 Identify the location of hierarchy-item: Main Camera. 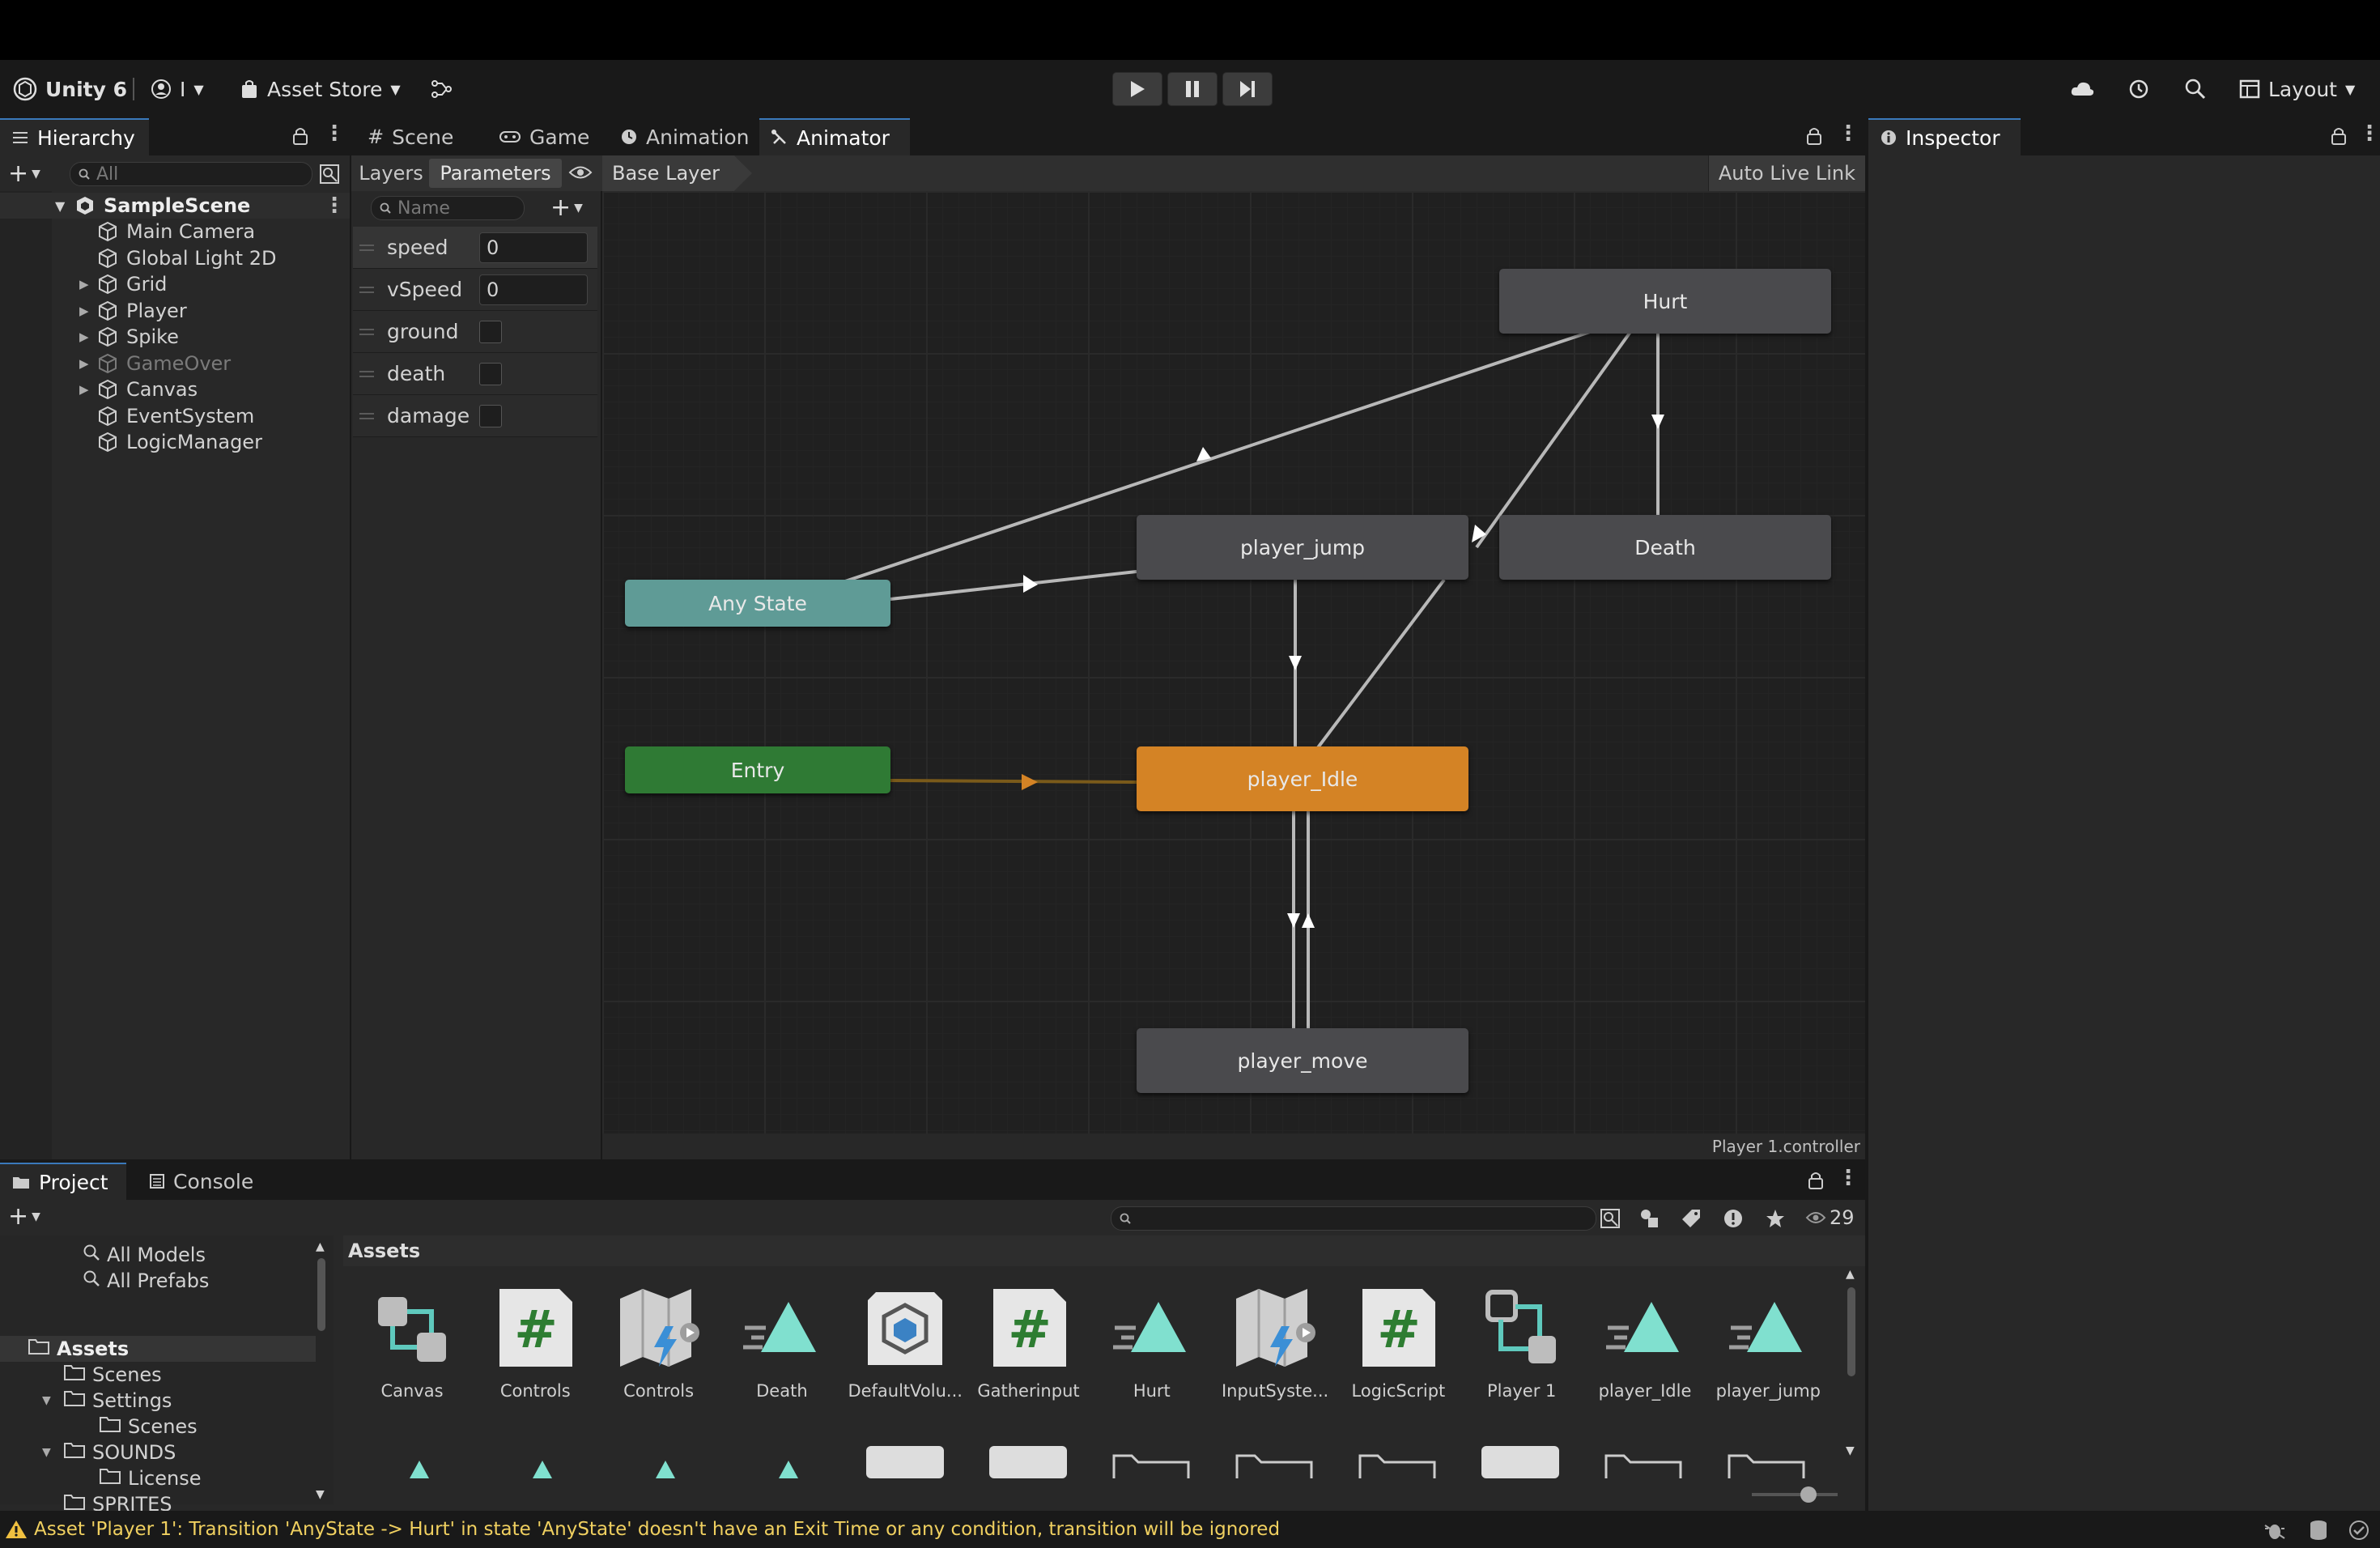
(175, 232).